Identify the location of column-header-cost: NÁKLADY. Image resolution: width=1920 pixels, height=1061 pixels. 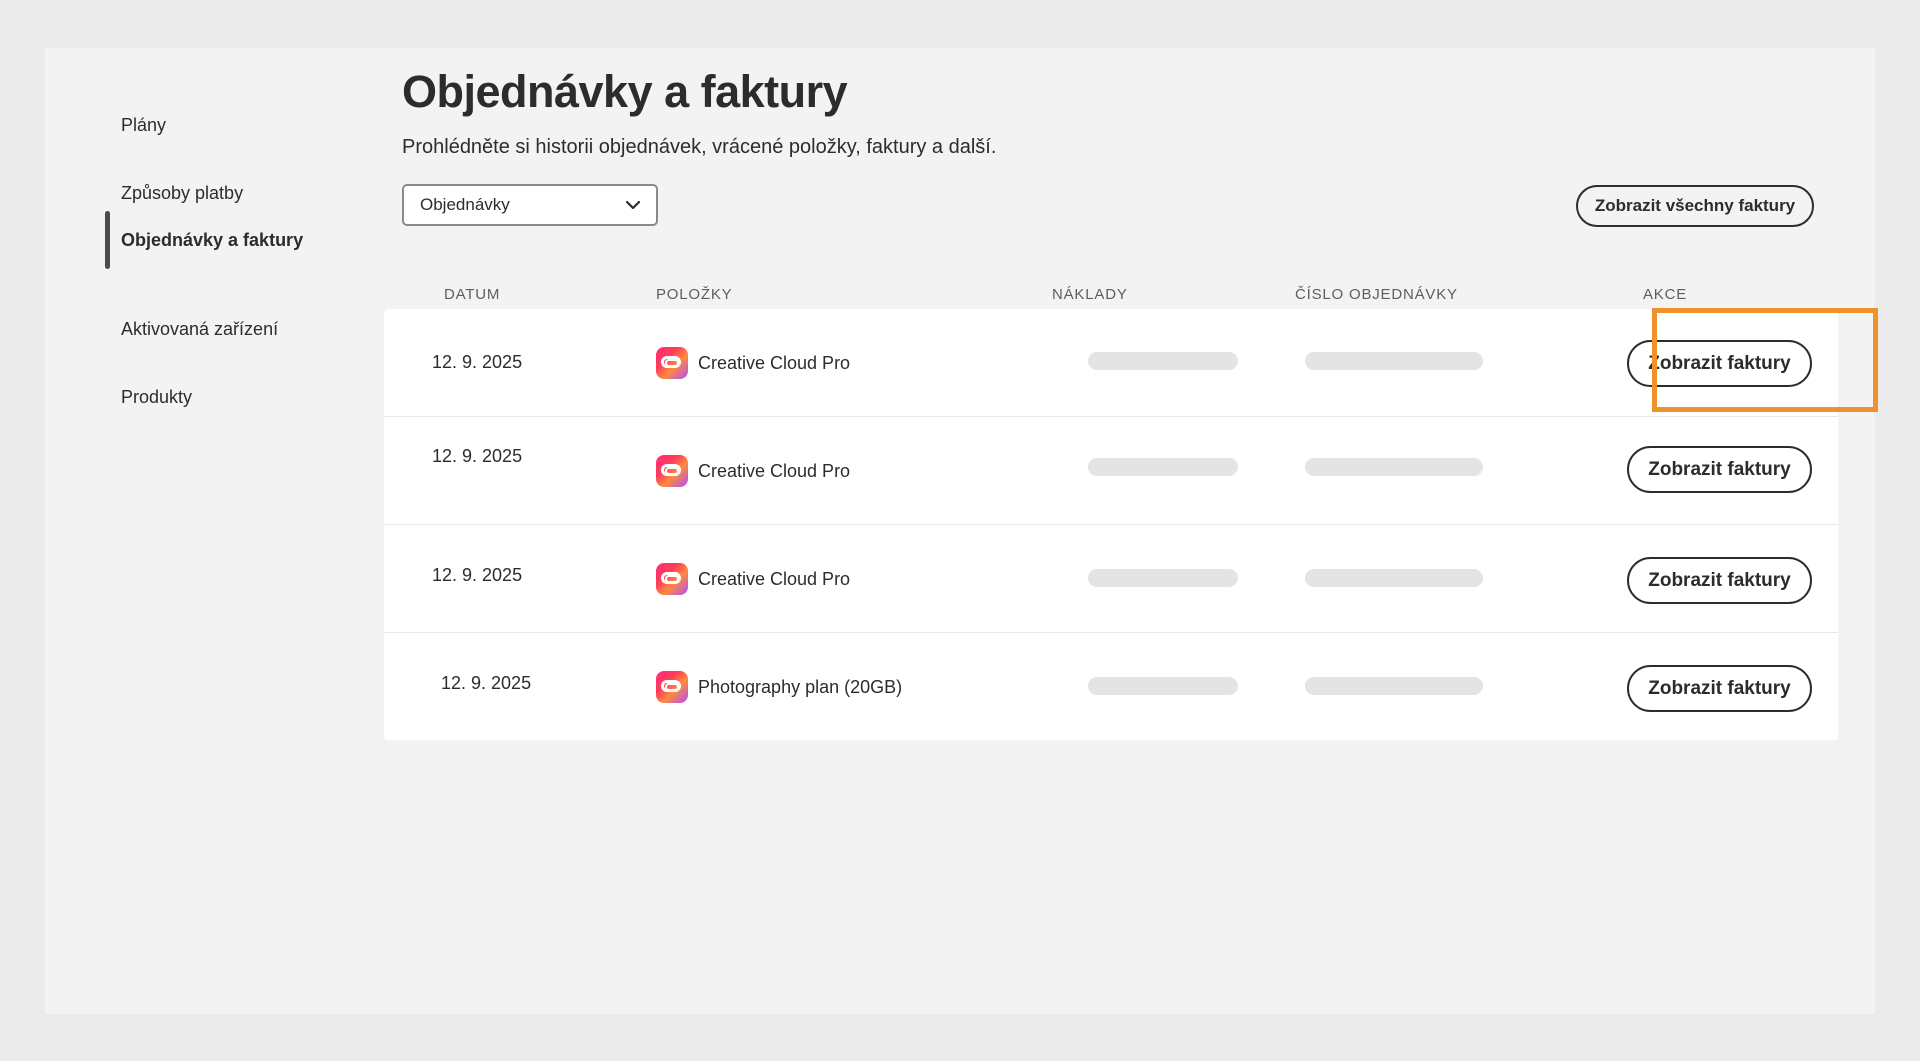
(1090, 294).